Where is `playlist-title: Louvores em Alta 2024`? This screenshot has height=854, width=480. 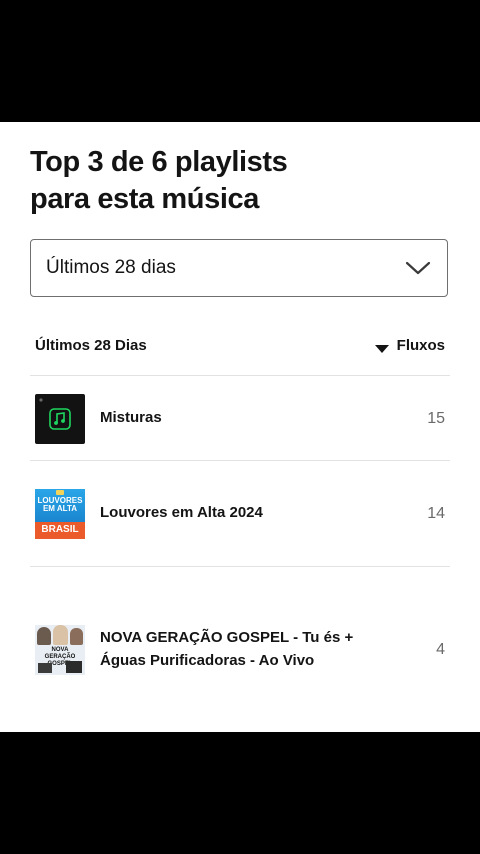
playlist-title: Louvores em Alta 2024 is located at coordinates (181, 513).